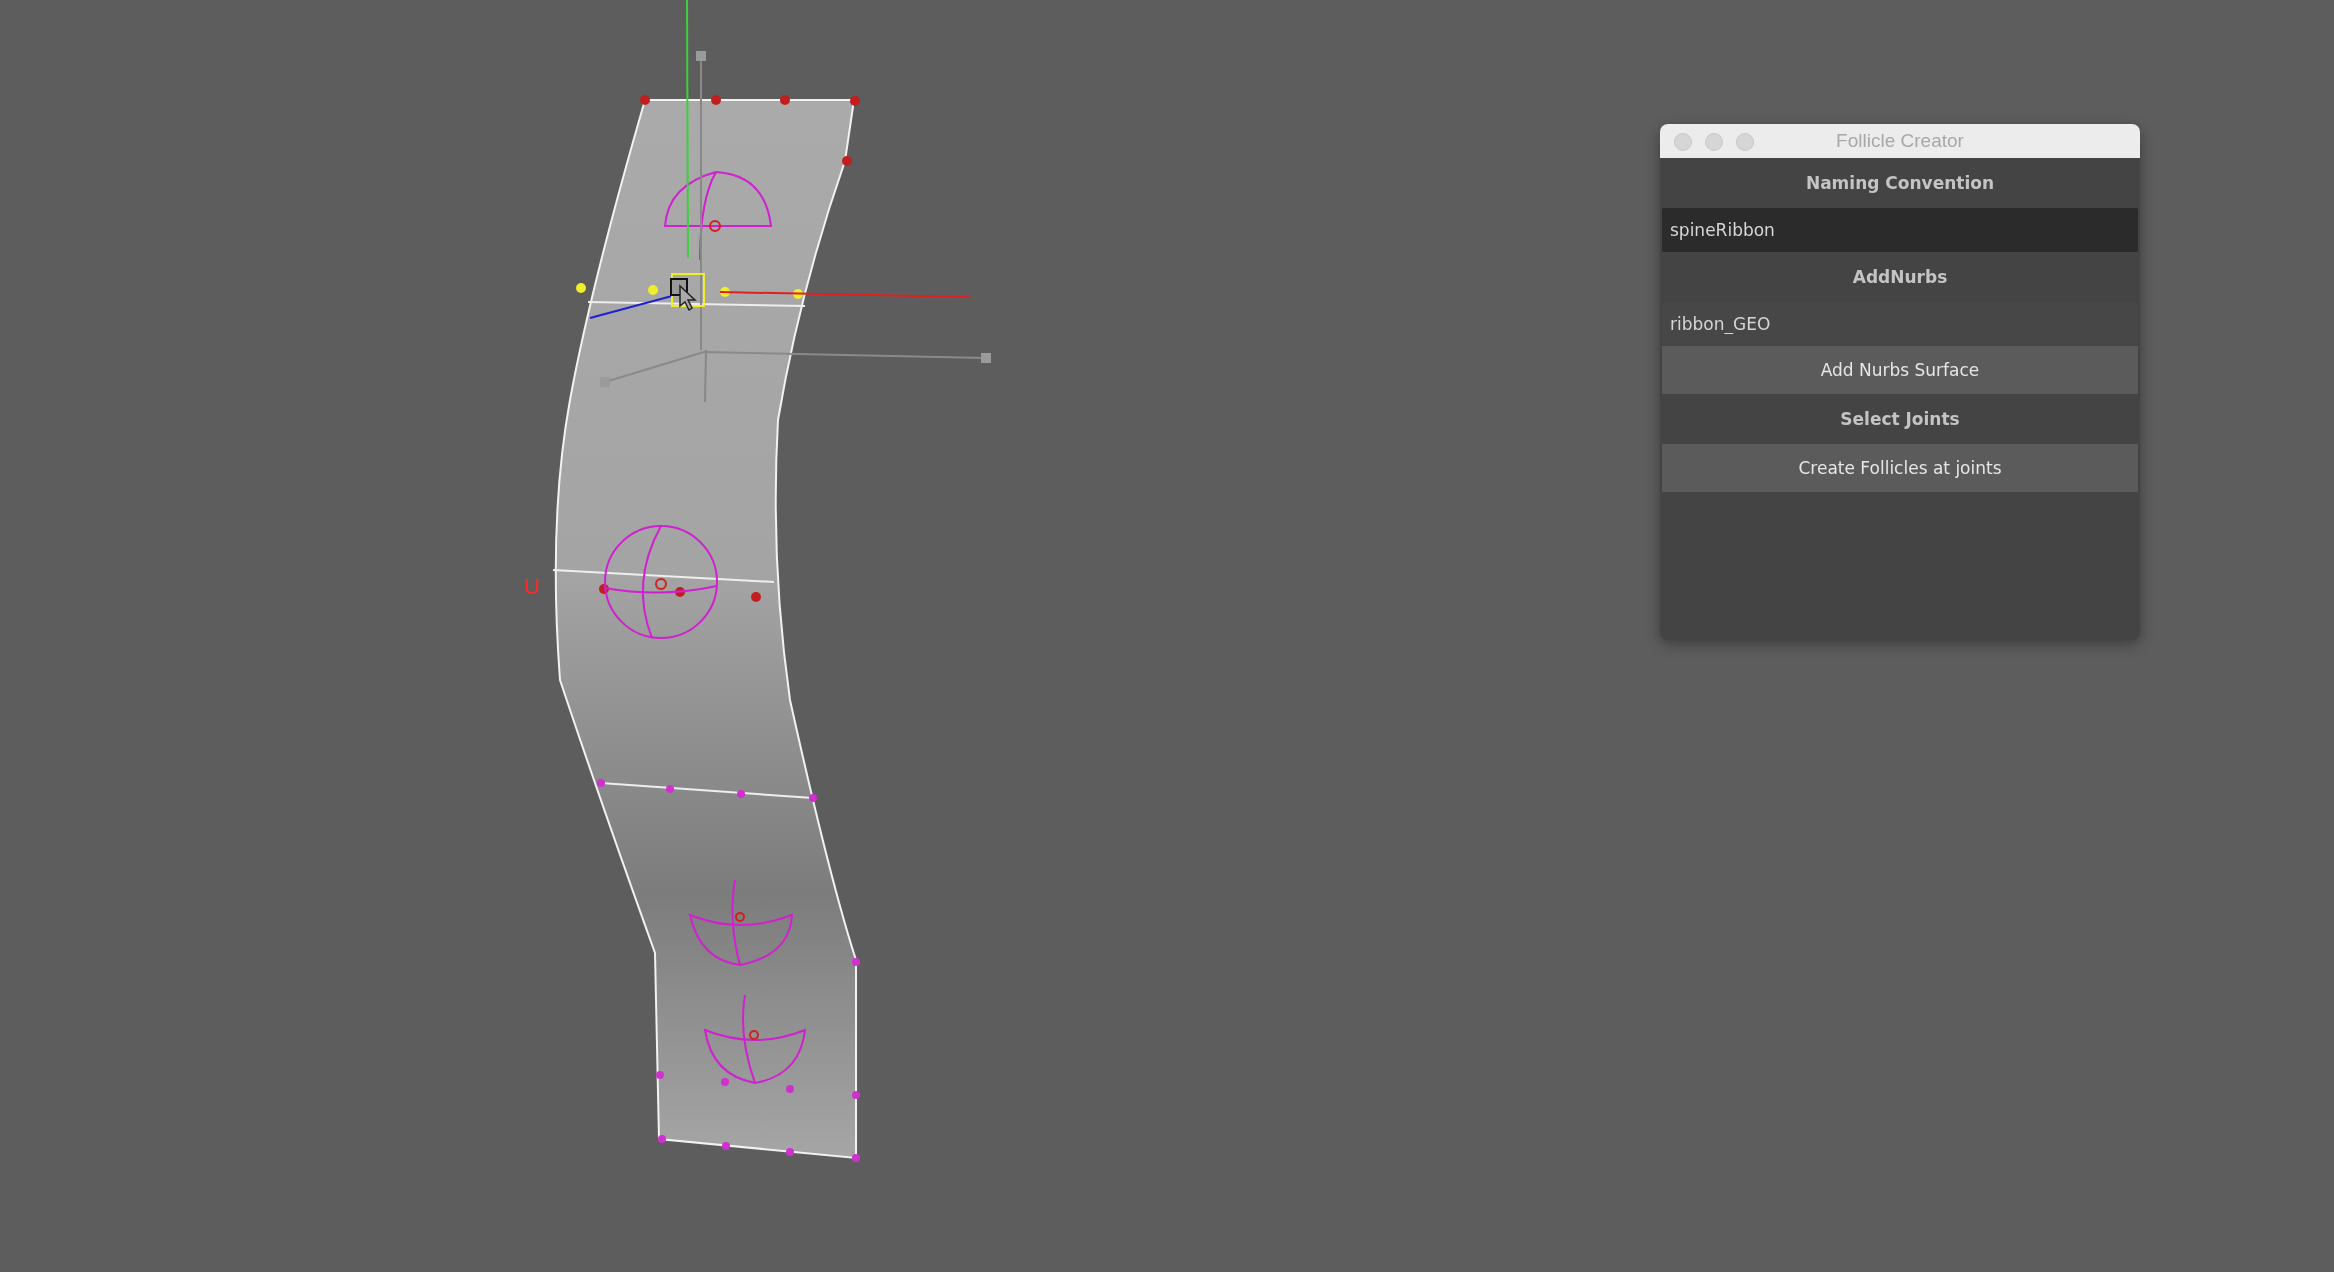  Describe the element at coordinates (1714, 142) in the screenshot. I see `minimize-button` at that location.